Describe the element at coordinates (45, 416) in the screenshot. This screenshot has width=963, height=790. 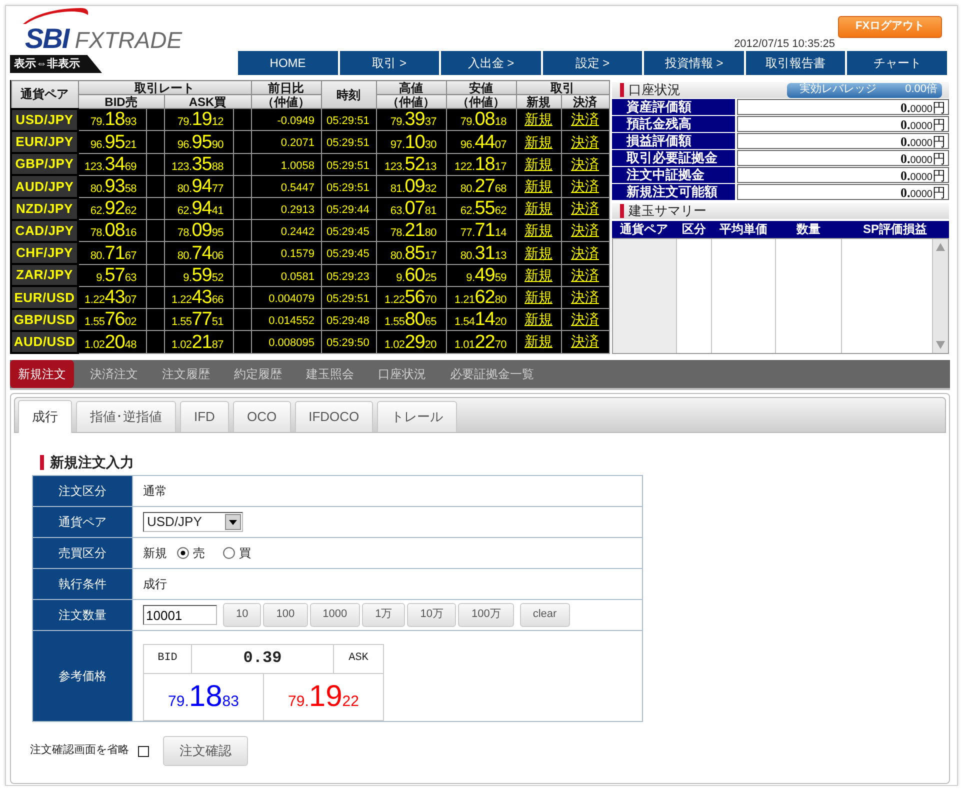
I see `order-type-tab: 成行` at that location.